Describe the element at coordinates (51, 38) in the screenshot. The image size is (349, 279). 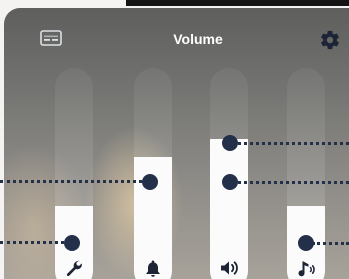
I see `caption-icon` at that location.